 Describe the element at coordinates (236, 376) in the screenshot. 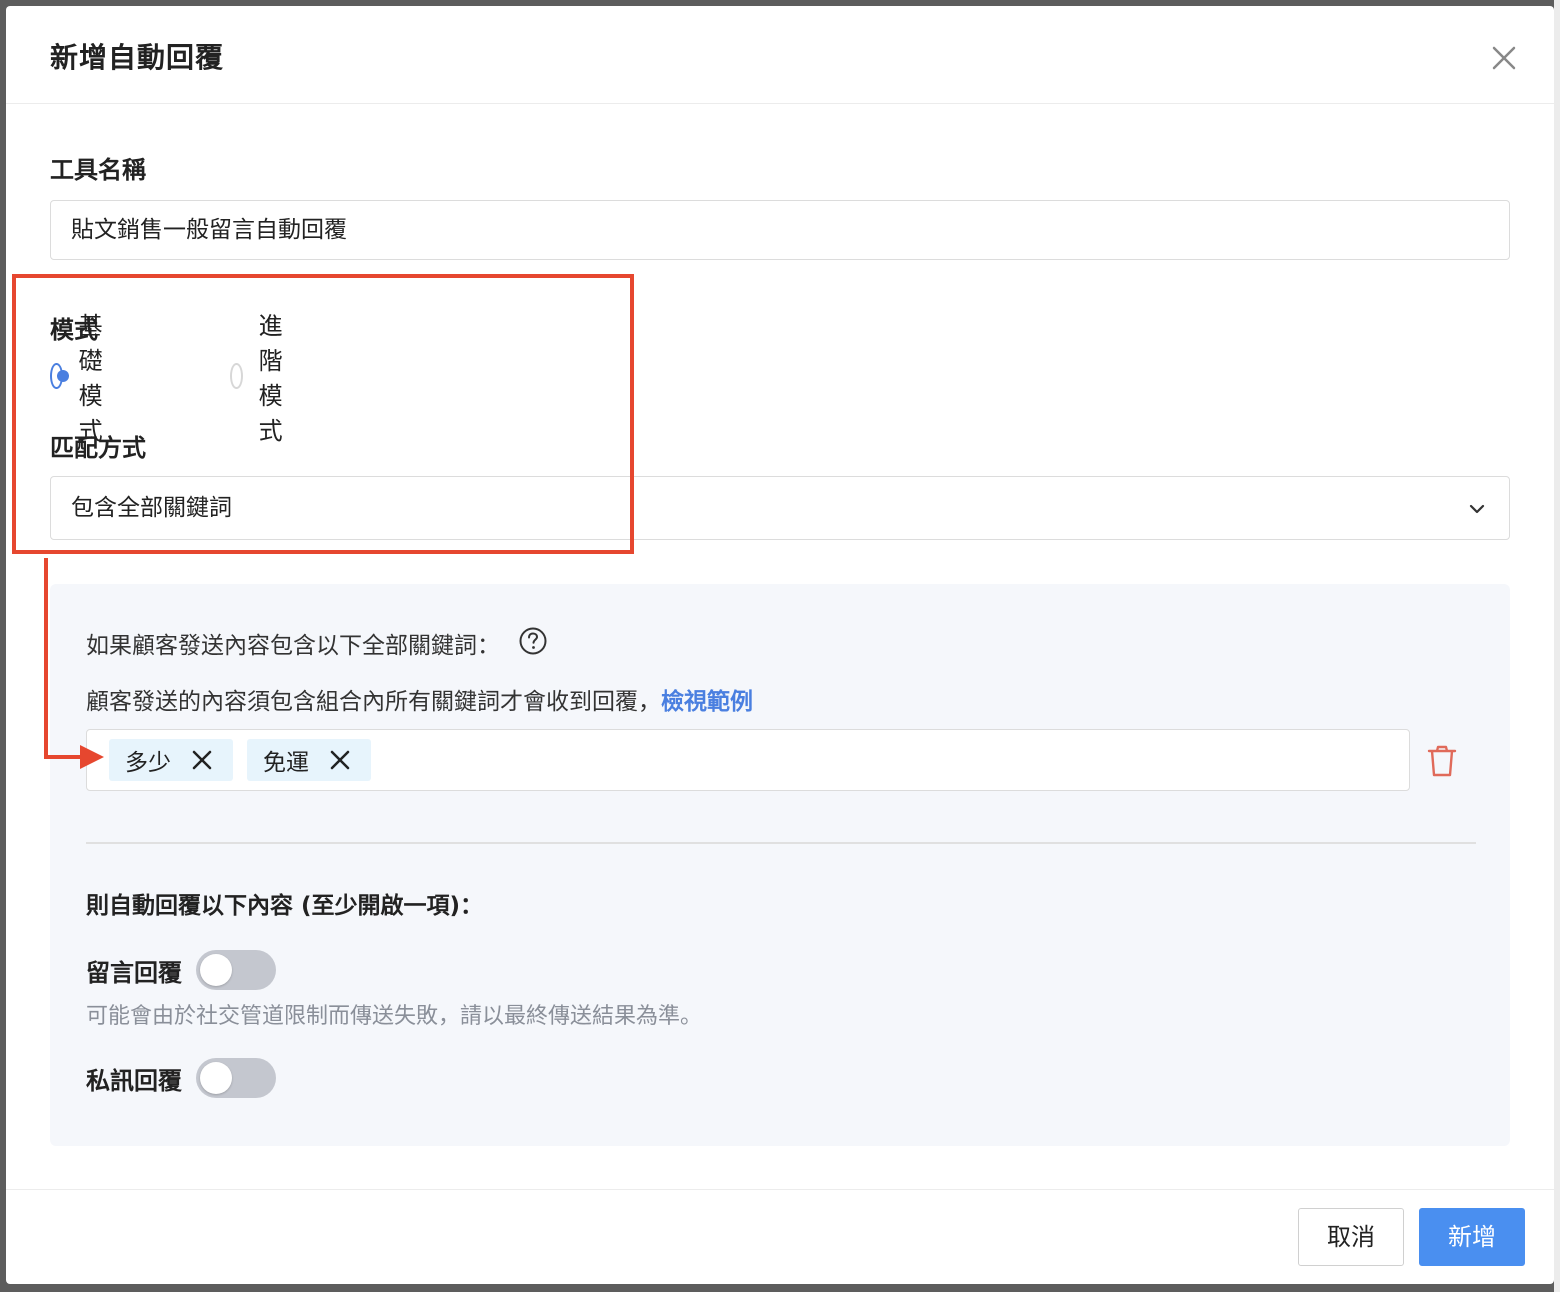

I see `radio-unchecked-icon` at that location.